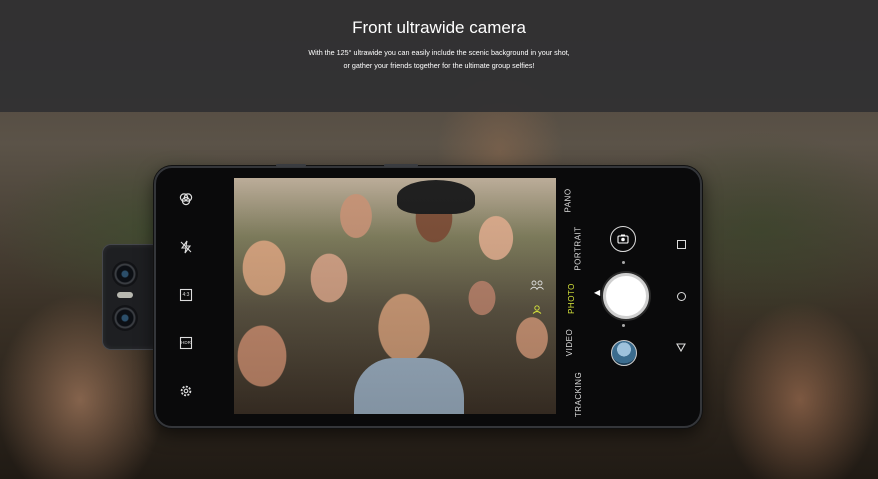 This screenshot has height=479, width=878. What do you see at coordinates (623, 262) in the screenshot?
I see `indicator-dot-top-icon` at bounding box center [623, 262].